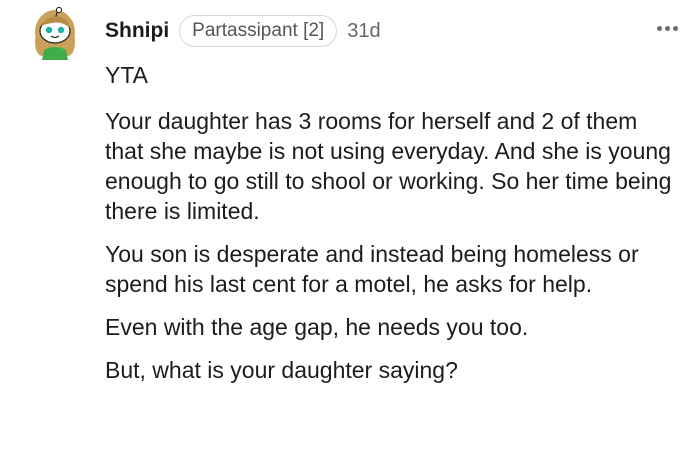 This screenshot has height=449, width=700. Describe the element at coordinates (317, 327) in the screenshot. I see `comment-paragraph: Even with the age gap, he needs you too.` at that location.